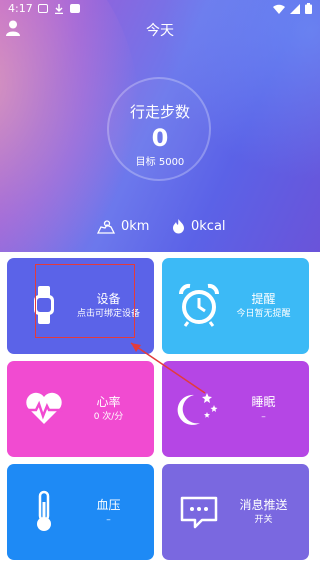  What do you see at coordinates (160, 162) in the screenshot?
I see `steps-goal: 目标 5000` at bounding box center [160, 162].